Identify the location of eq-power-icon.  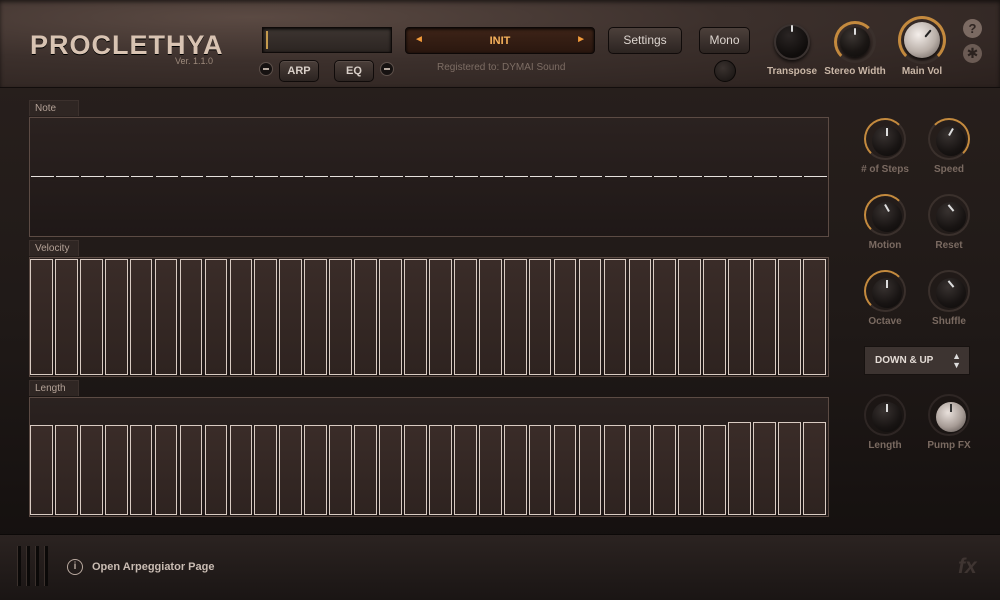
(387, 69).